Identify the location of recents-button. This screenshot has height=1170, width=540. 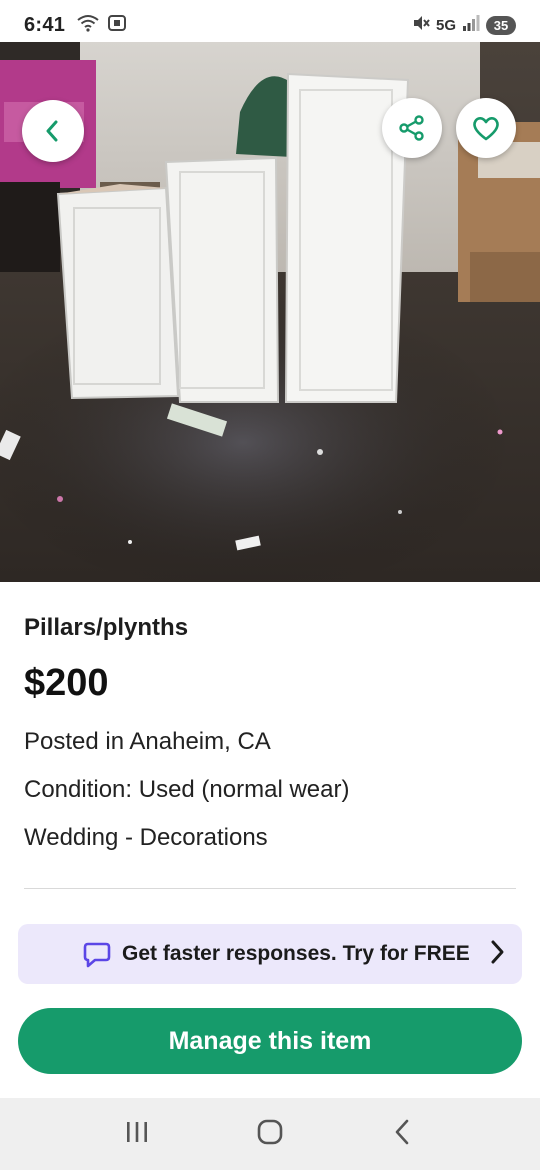
(137, 1134).